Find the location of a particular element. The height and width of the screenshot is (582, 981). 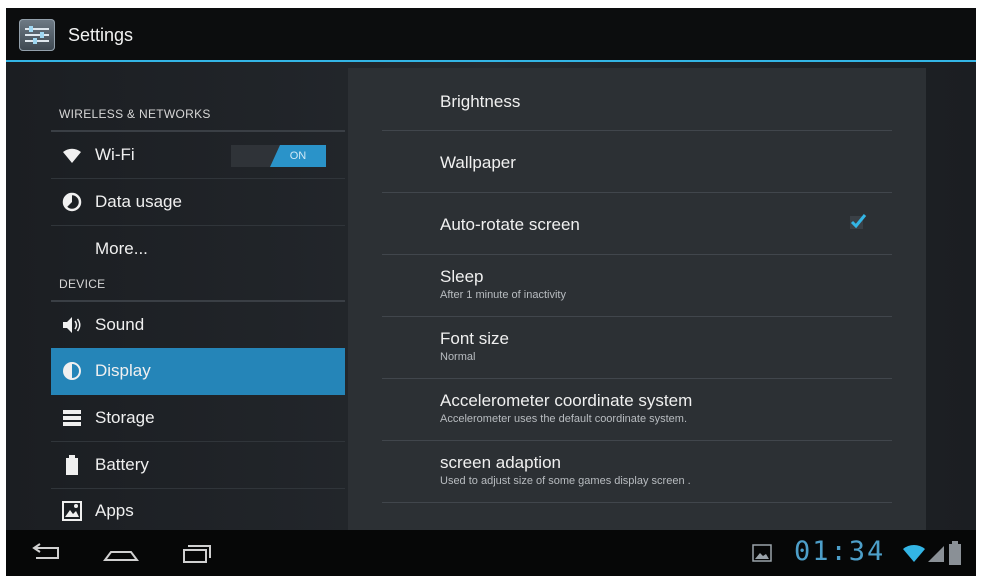

sidebar-item-apps: Apps is located at coordinates (198, 511).